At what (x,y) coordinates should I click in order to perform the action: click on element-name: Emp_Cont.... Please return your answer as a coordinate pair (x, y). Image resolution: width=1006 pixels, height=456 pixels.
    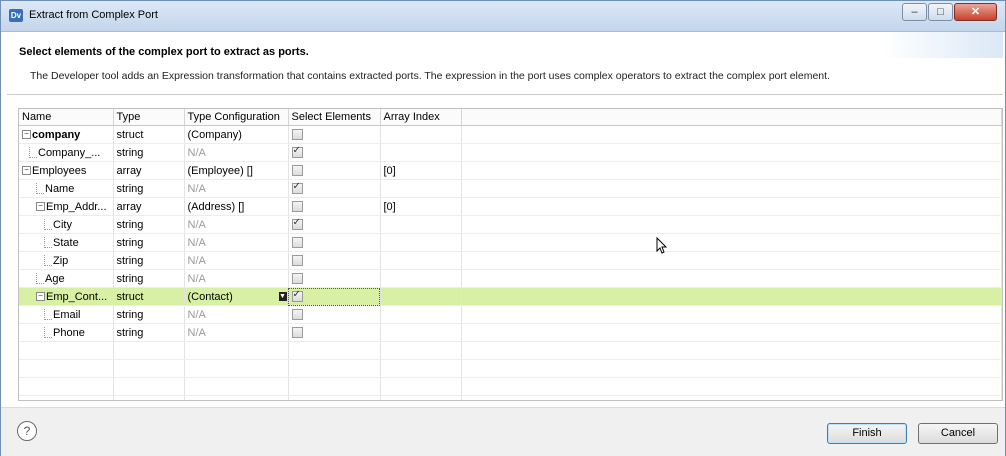
    Looking at the image, I should click on (77, 296).